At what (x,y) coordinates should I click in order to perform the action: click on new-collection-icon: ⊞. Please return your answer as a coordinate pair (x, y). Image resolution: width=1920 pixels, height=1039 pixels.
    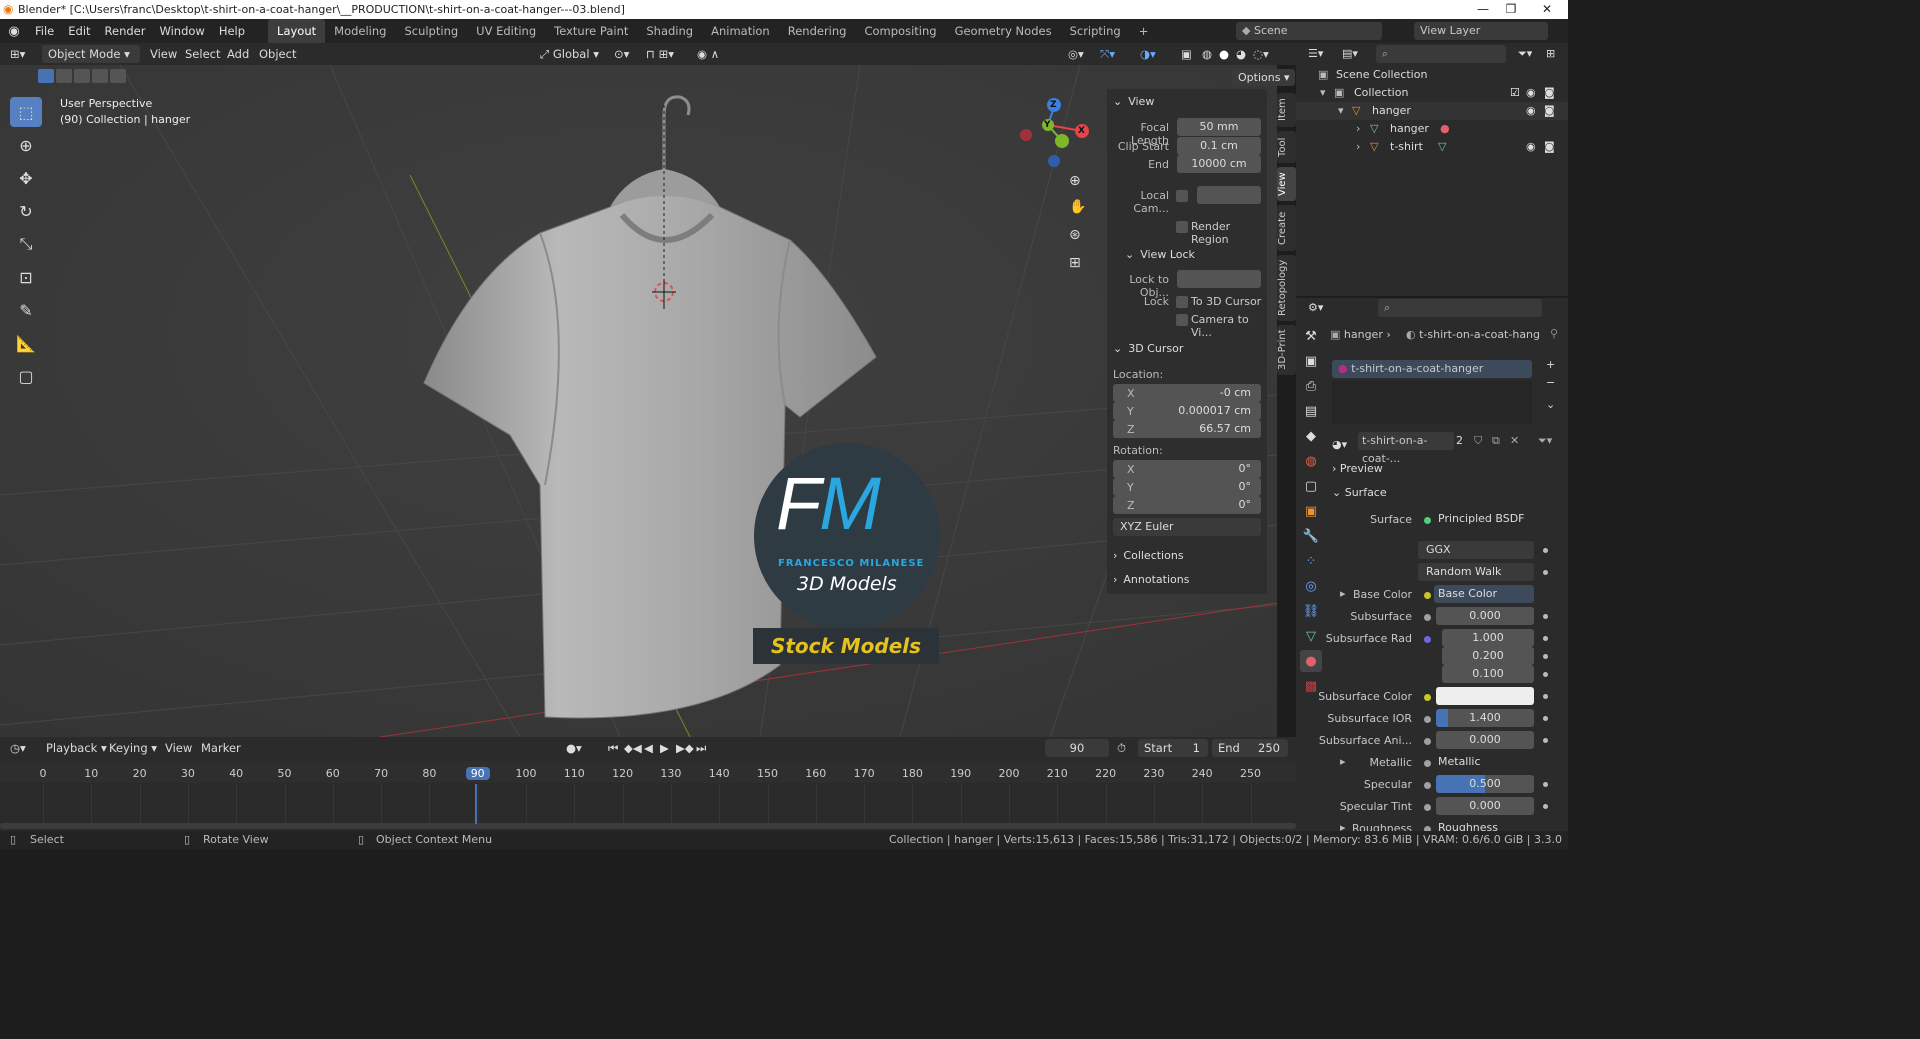
    Looking at the image, I should click on (1550, 53).